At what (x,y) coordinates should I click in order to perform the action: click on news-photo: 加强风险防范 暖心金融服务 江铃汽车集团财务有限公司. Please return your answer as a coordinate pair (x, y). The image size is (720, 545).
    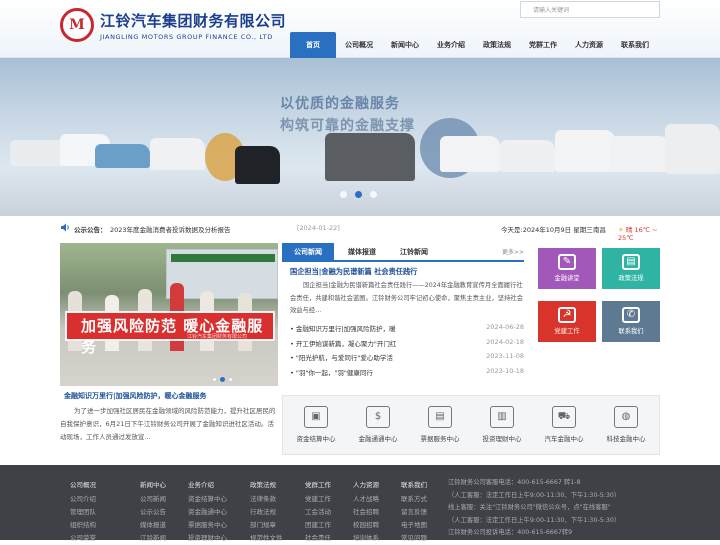
    Looking at the image, I should click on (169, 314).